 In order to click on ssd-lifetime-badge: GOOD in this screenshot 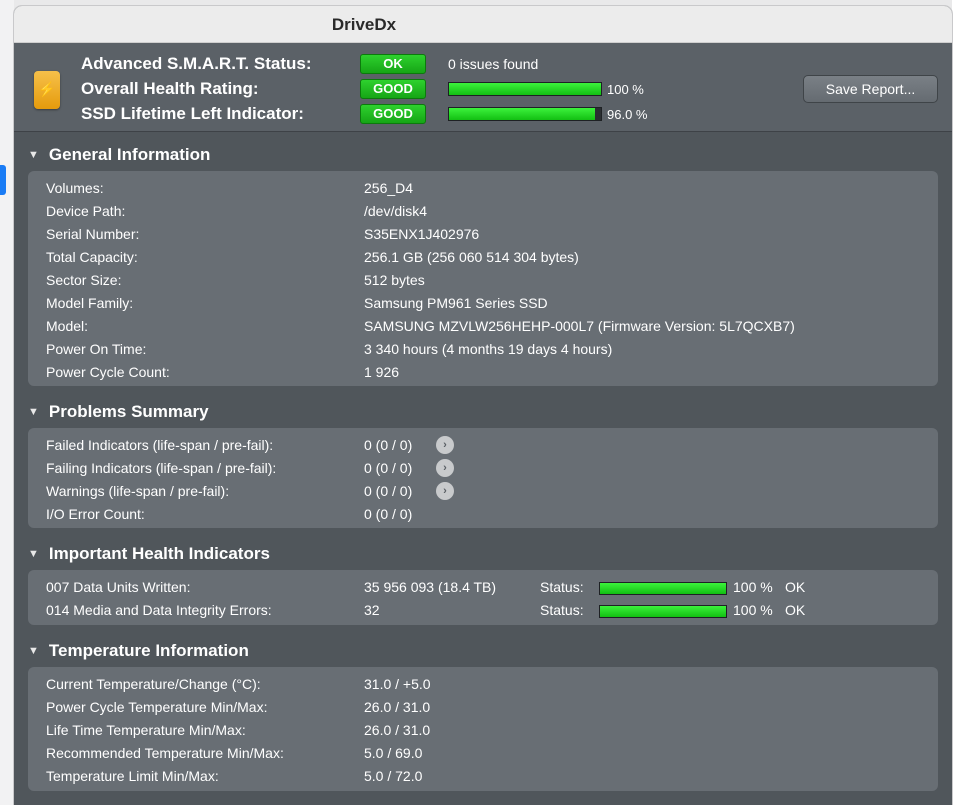, I will do `click(393, 114)`.